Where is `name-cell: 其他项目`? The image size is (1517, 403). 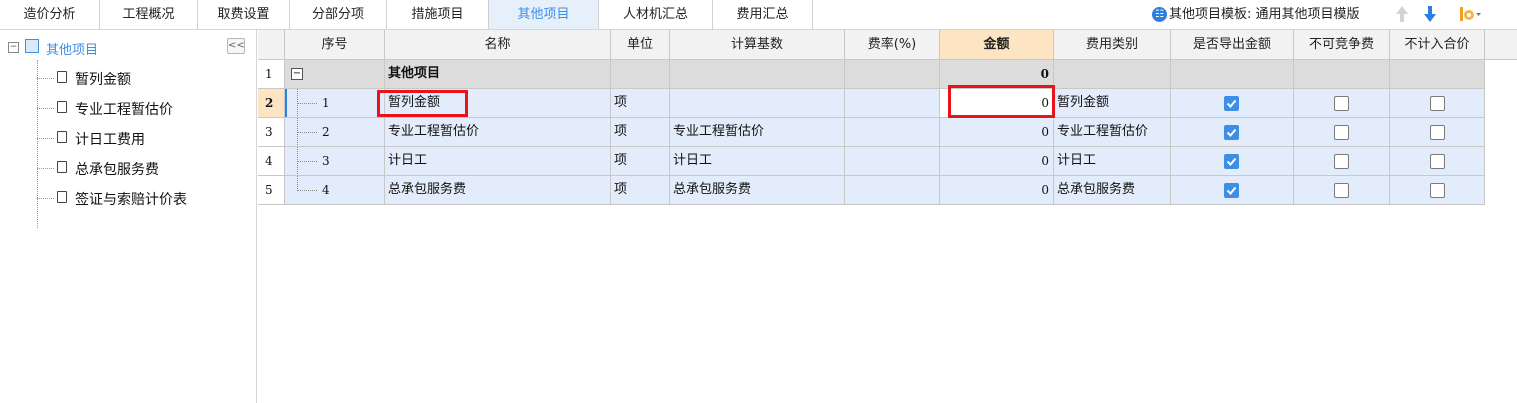 name-cell: 其他项目 is located at coordinates (498, 74).